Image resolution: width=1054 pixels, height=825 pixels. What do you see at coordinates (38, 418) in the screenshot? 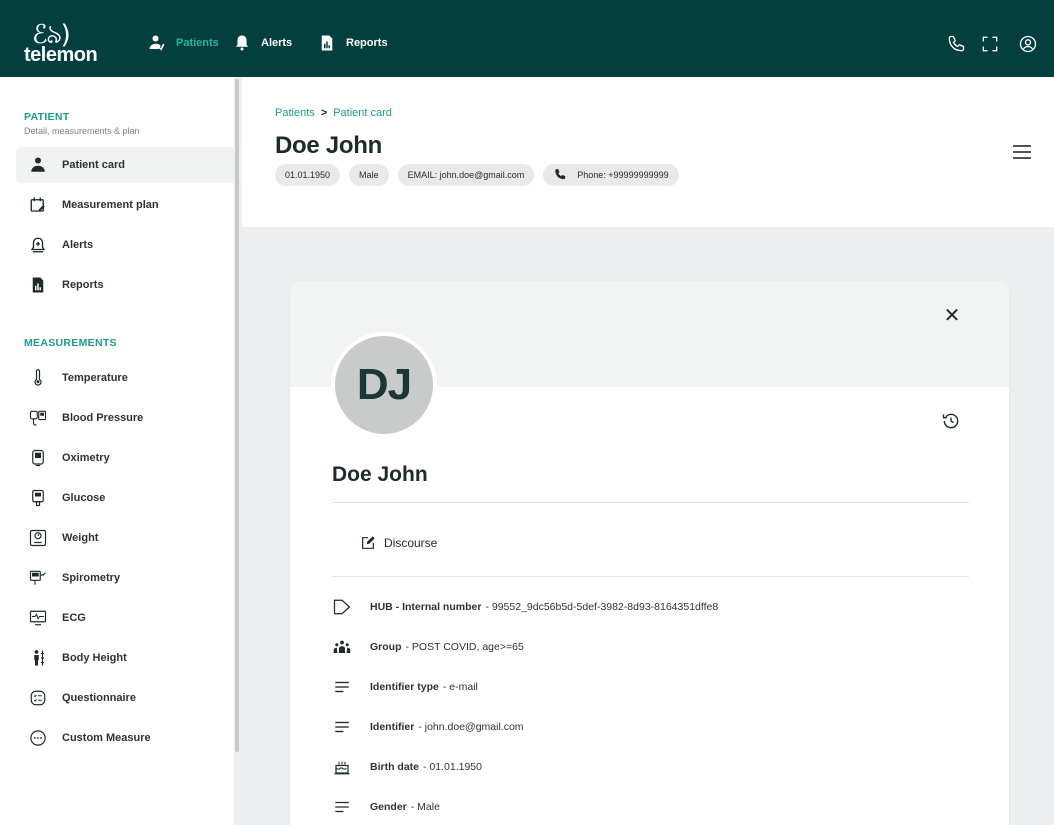
I see `blood-pressure-icon` at bounding box center [38, 418].